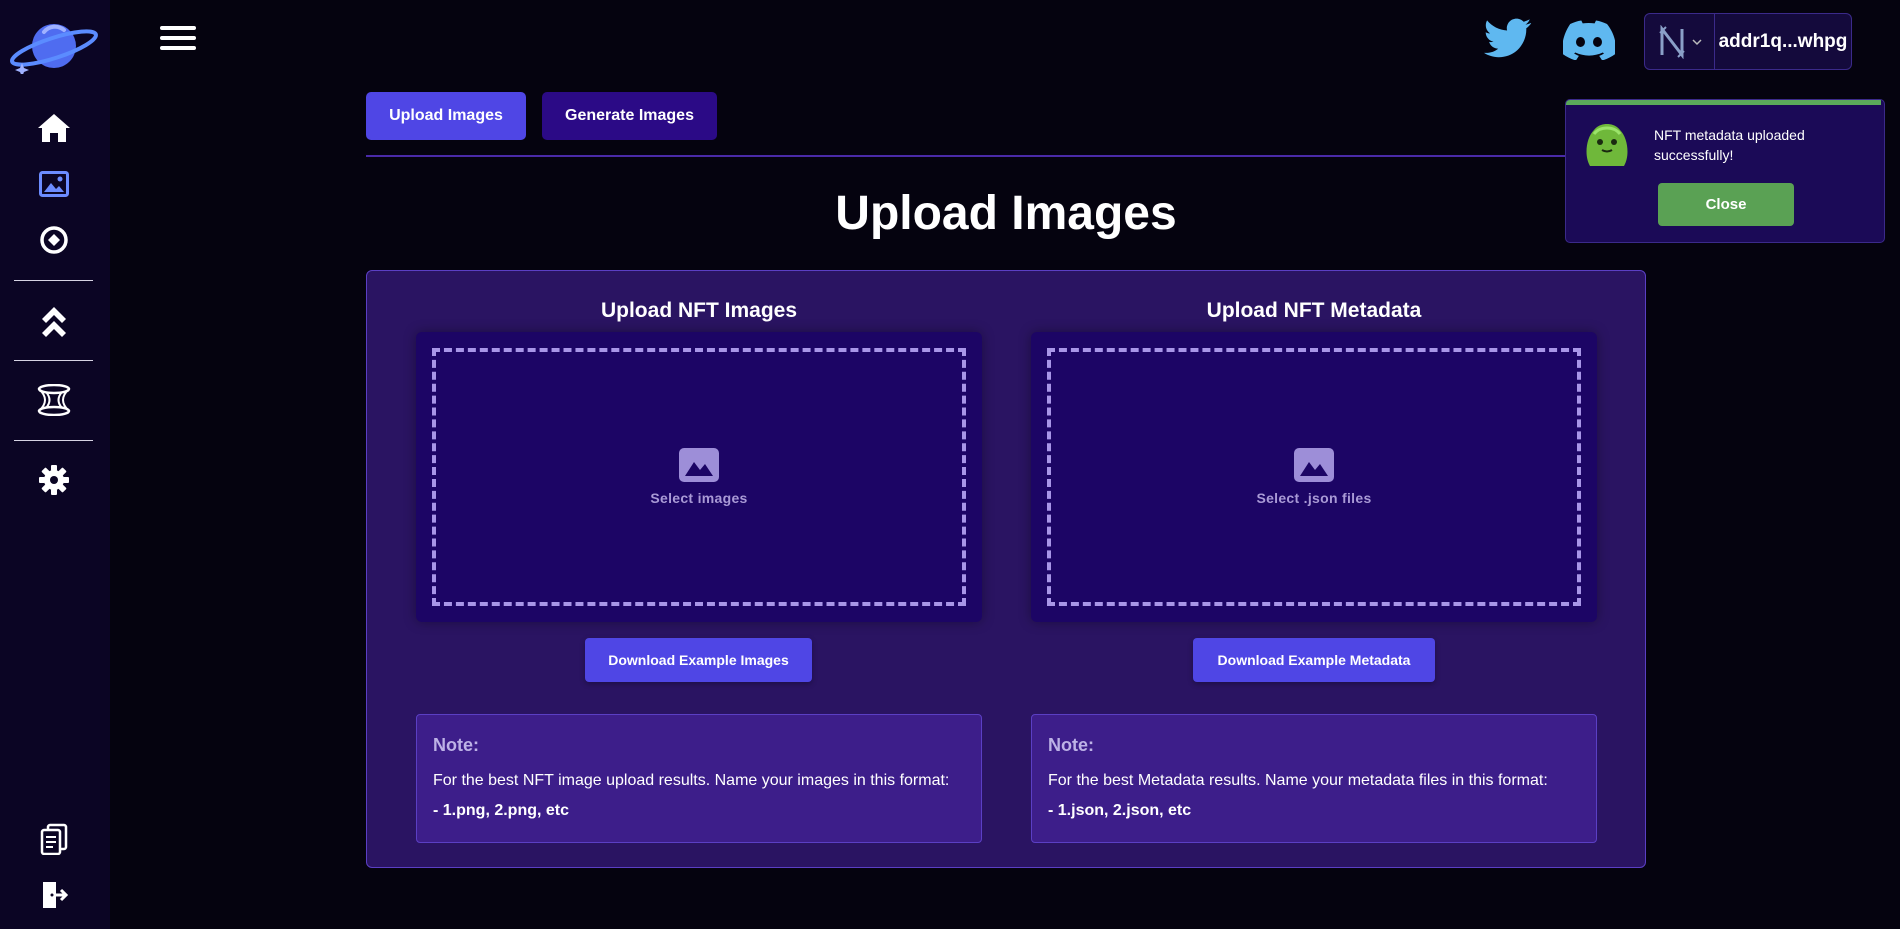 The width and height of the screenshot is (1900, 929). What do you see at coordinates (1507, 41) in the screenshot?
I see `twitter-icon` at bounding box center [1507, 41].